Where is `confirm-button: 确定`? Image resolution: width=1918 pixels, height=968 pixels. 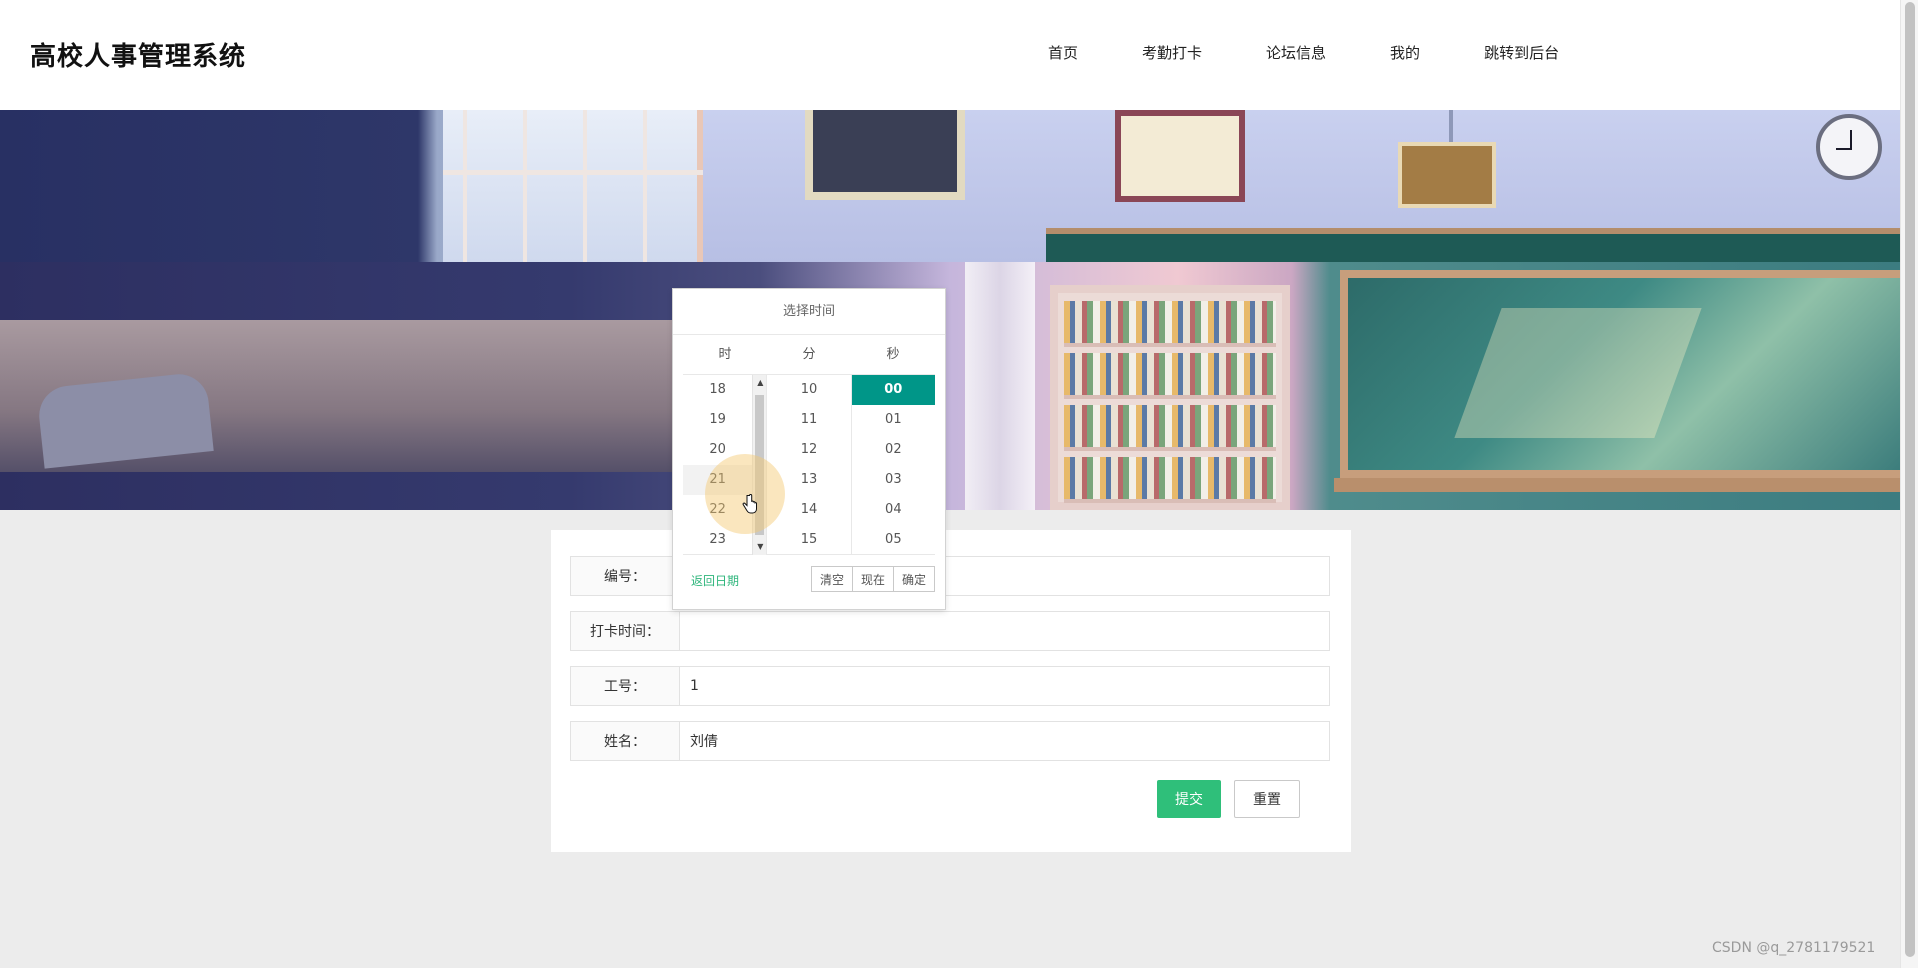 confirm-button: 确定 is located at coordinates (913, 579).